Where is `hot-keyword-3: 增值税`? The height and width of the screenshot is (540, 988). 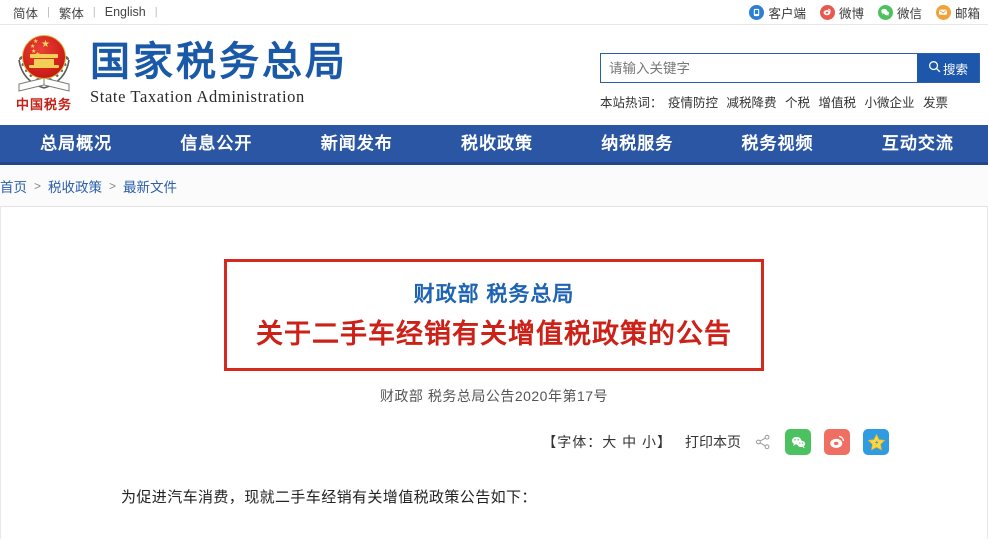 hot-keyword-3: 增值税 is located at coordinates (838, 103).